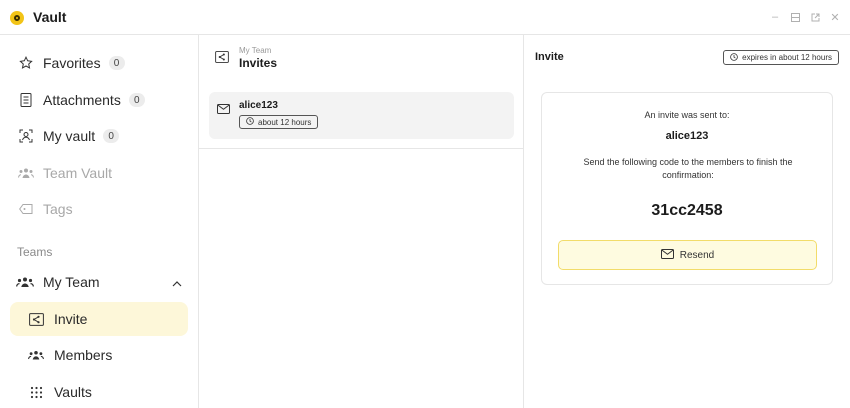 Image resolution: width=850 pixels, height=408 pixels. What do you see at coordinates (35, 252) in the screenshot?
I see `teams-section-label: Teams` at bounding box center [35, 252].